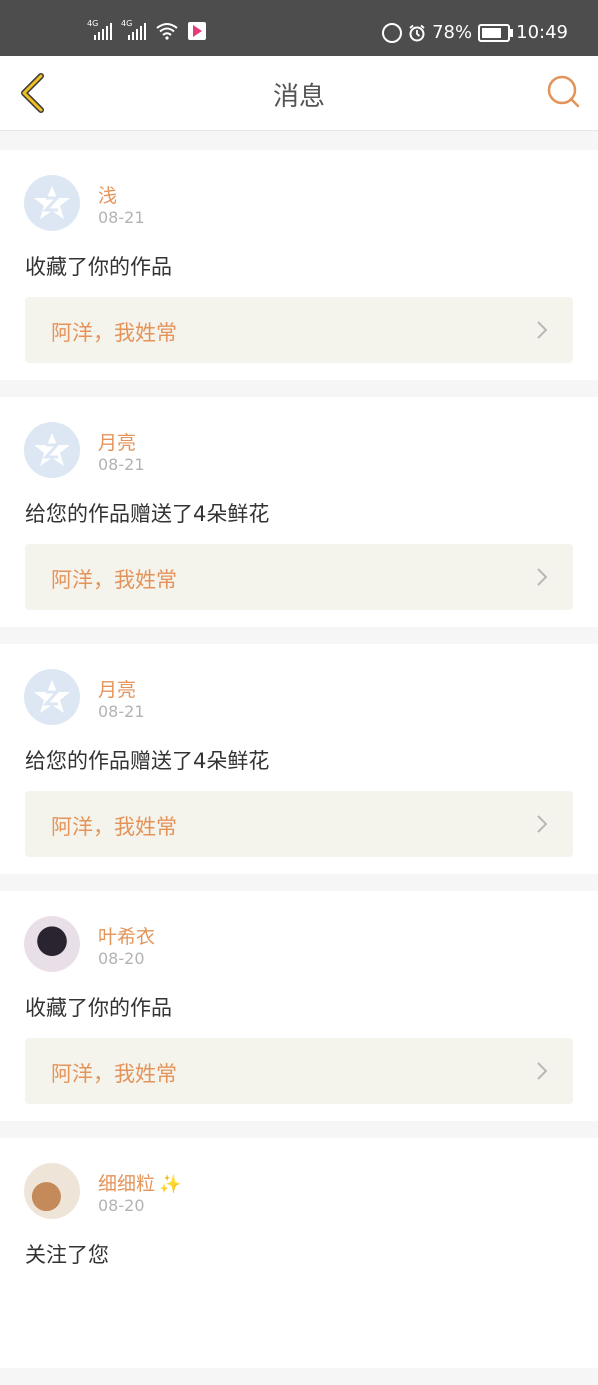 The width and height of the screenshot is (598, 1385). I want to click on wifi-icon, so click(167, 31).